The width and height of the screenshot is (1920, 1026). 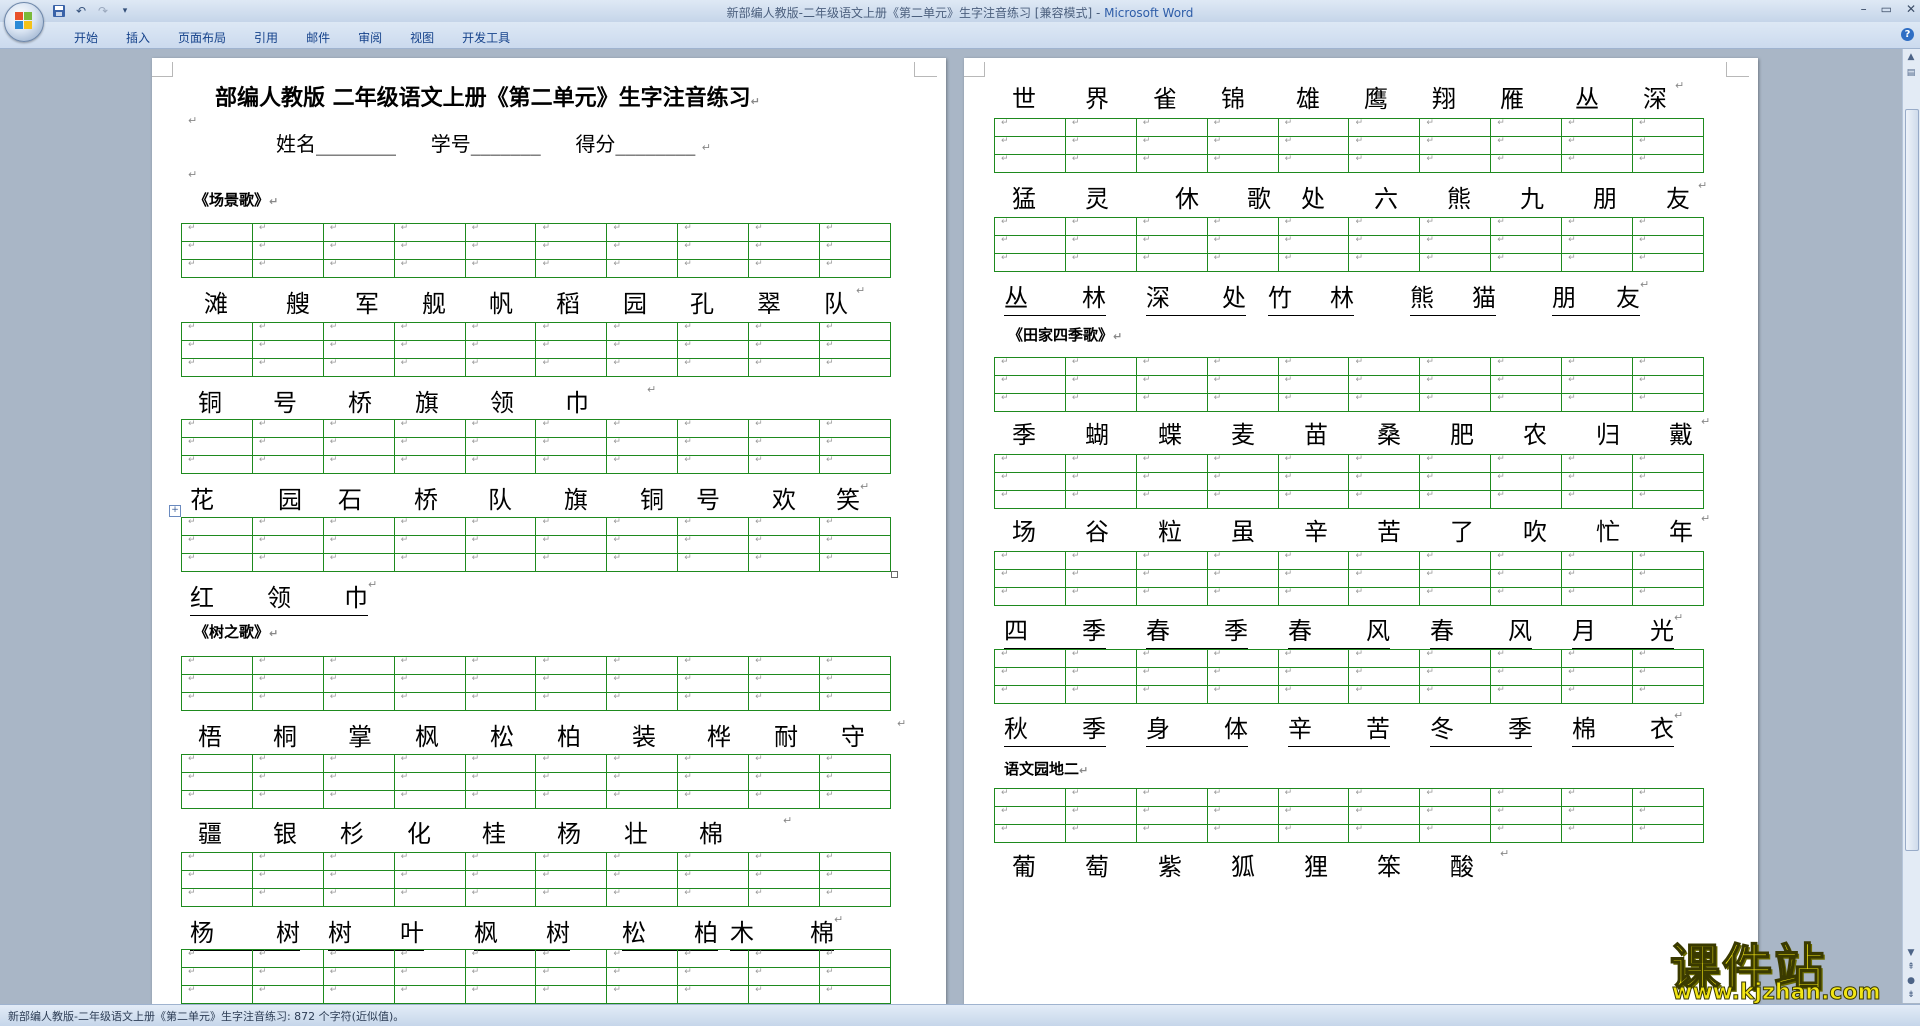 What do you see at coordinates (535, 301) in the screenshot?
I see `character-row: 滩 艘 军 舰 帆 稻 园 孔 翠 队 ↵` at bounding box center [535, 301].